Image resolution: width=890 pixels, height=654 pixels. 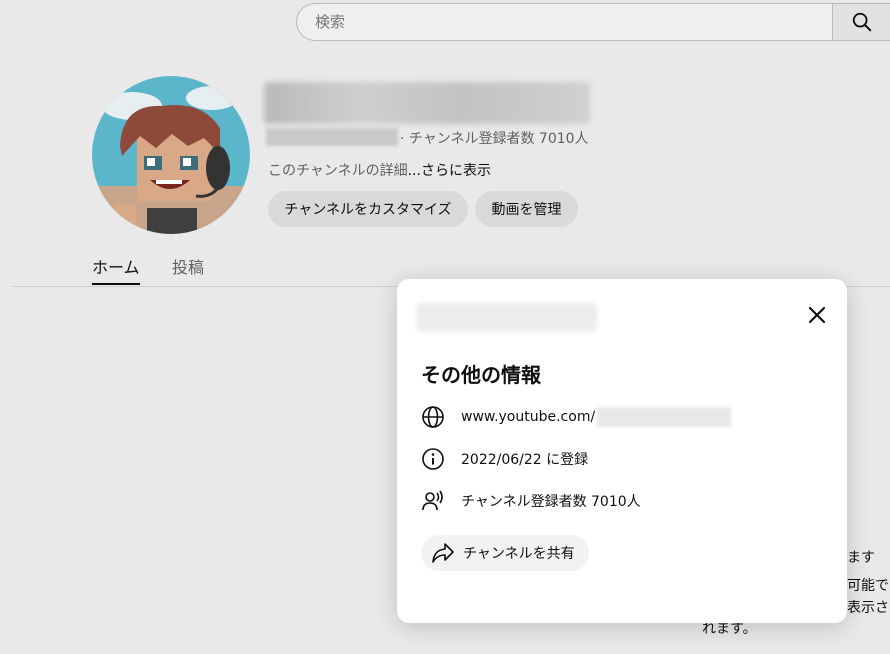 What do you see at coordinates (116, 266) in the screenshot?
I see `tab-home: ホーム` at bounding box center [116, 266].